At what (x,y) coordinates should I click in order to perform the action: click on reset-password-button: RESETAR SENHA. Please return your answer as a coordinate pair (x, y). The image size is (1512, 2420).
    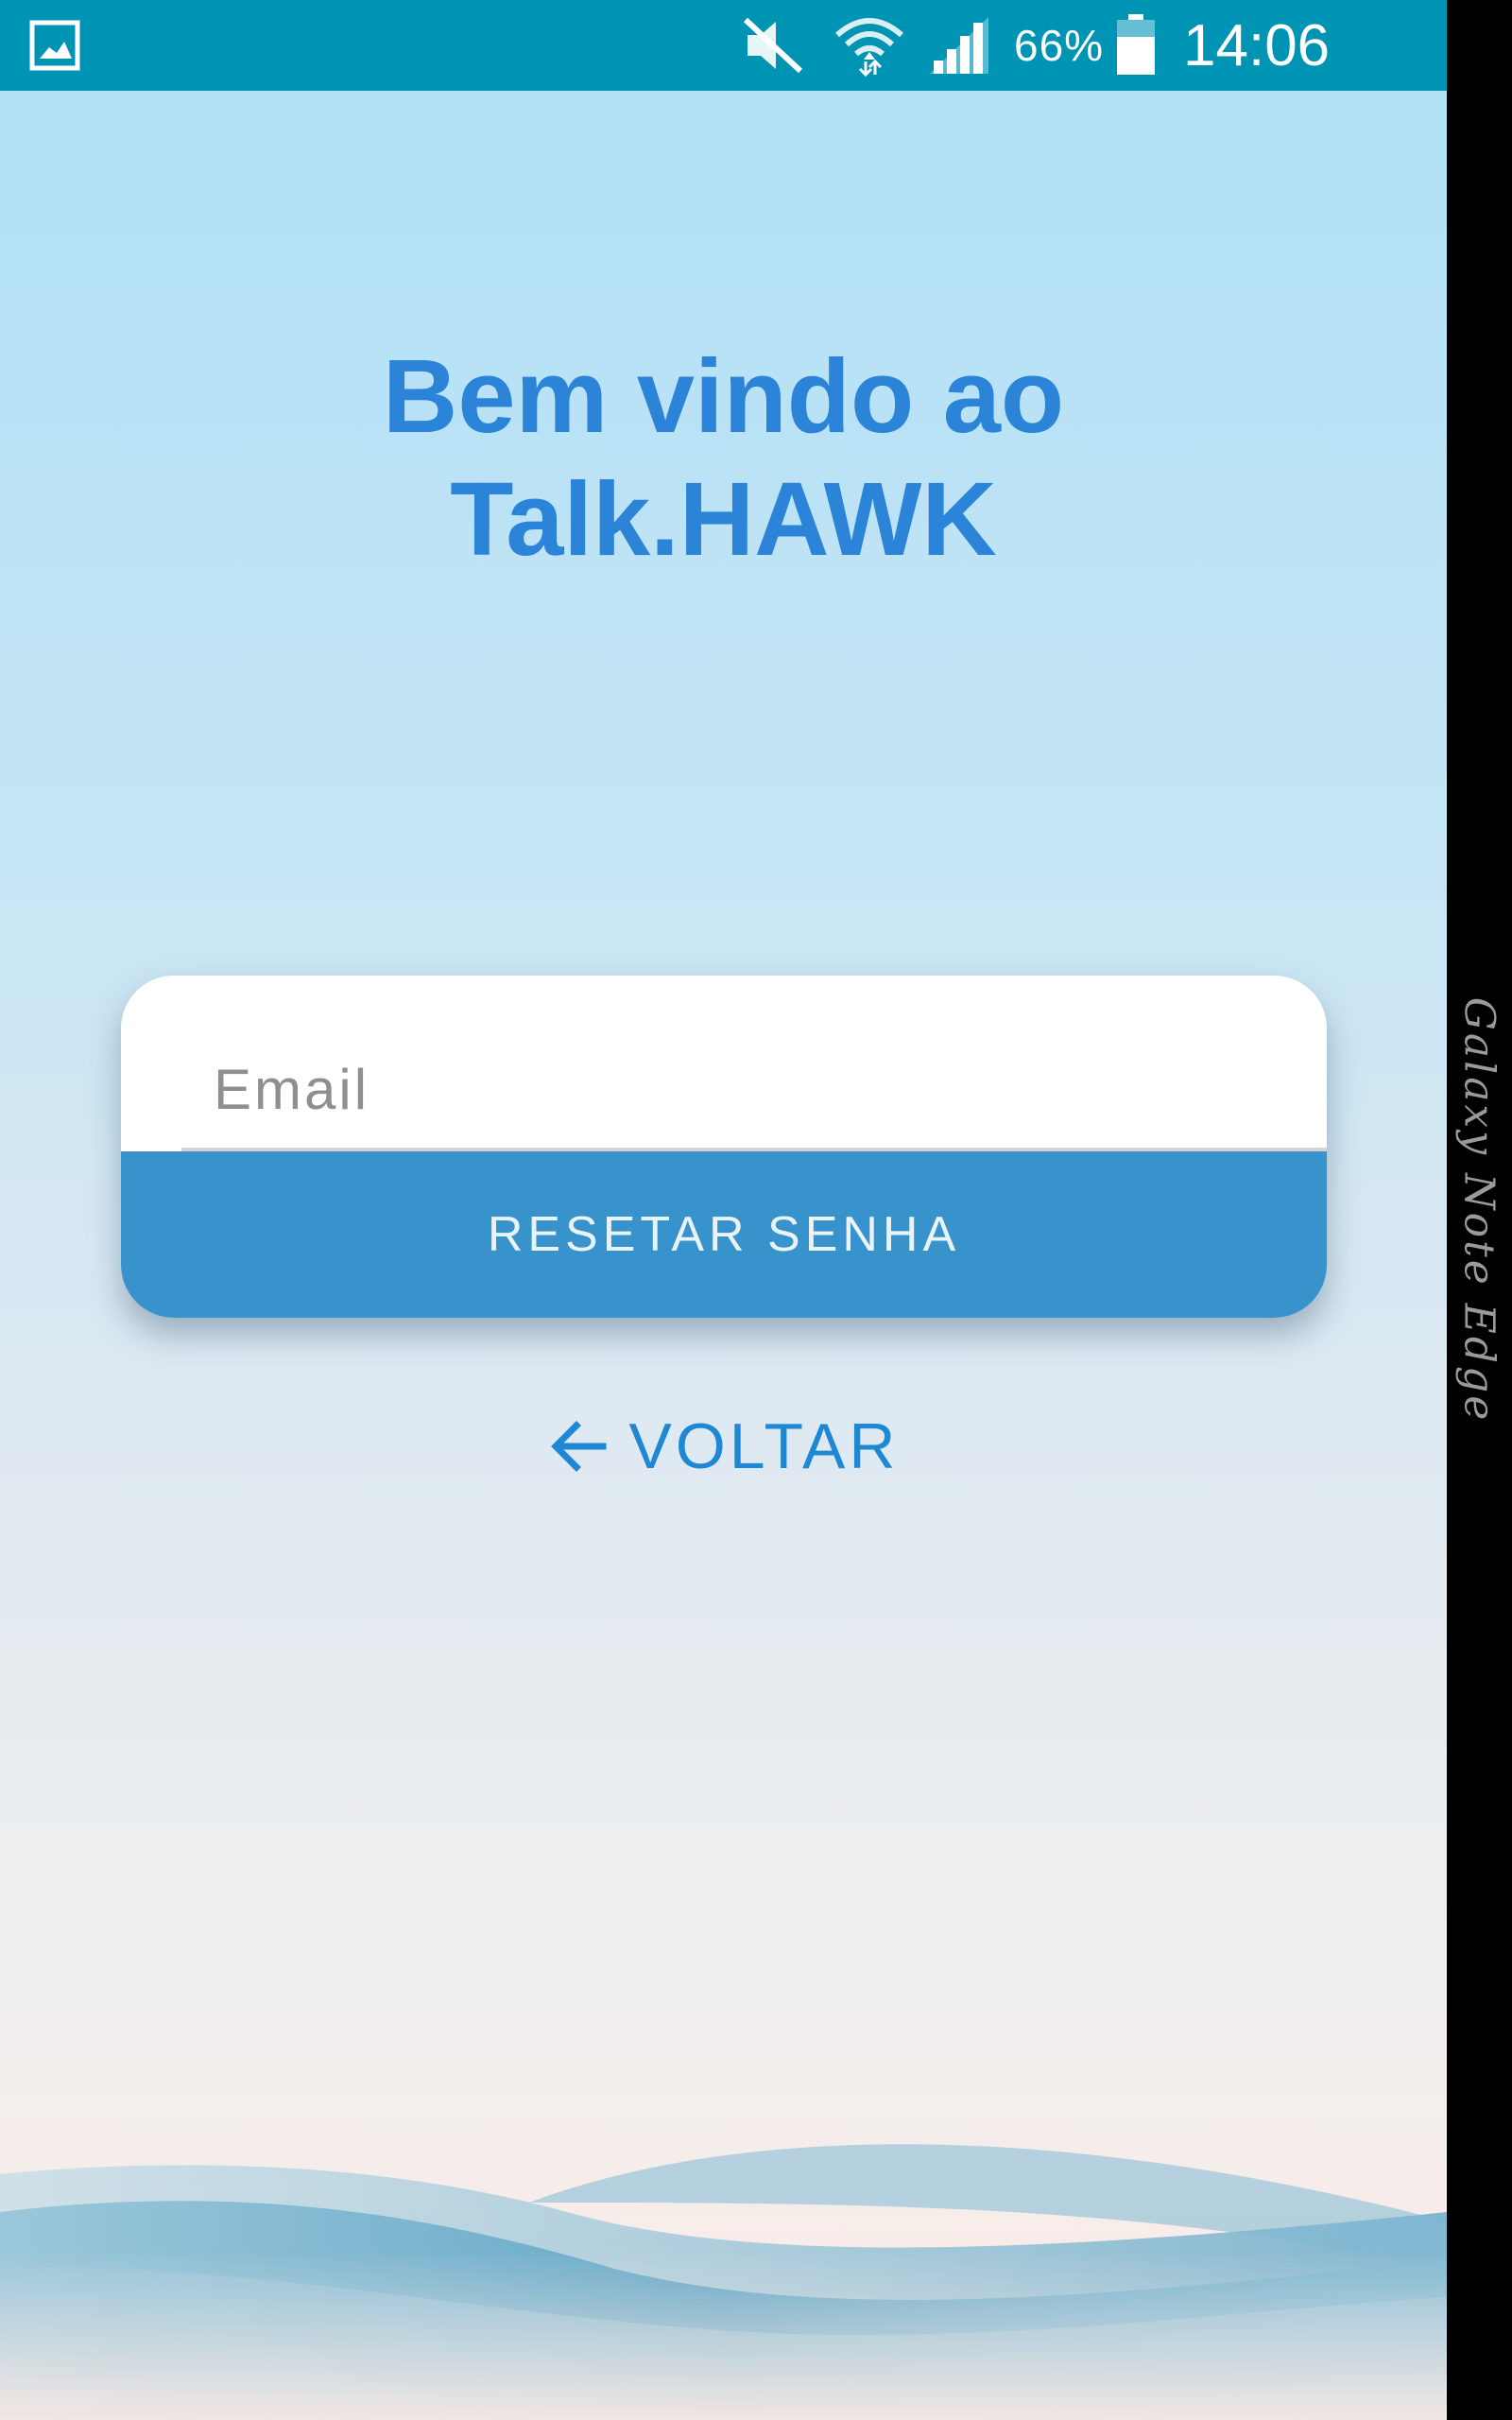
    Looking at the image, I should click on (724, 1234).